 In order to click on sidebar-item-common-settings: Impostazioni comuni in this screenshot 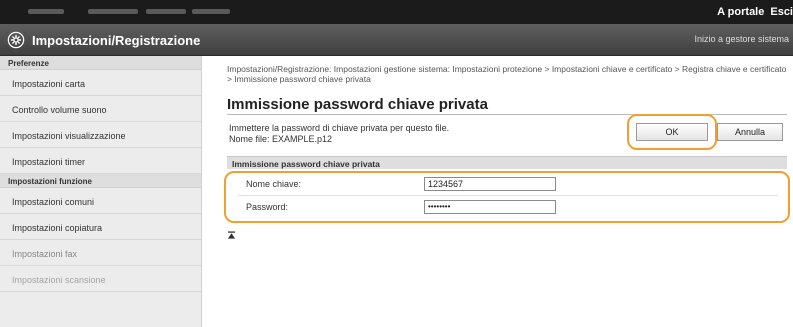, I will do `click(100, 201)`.